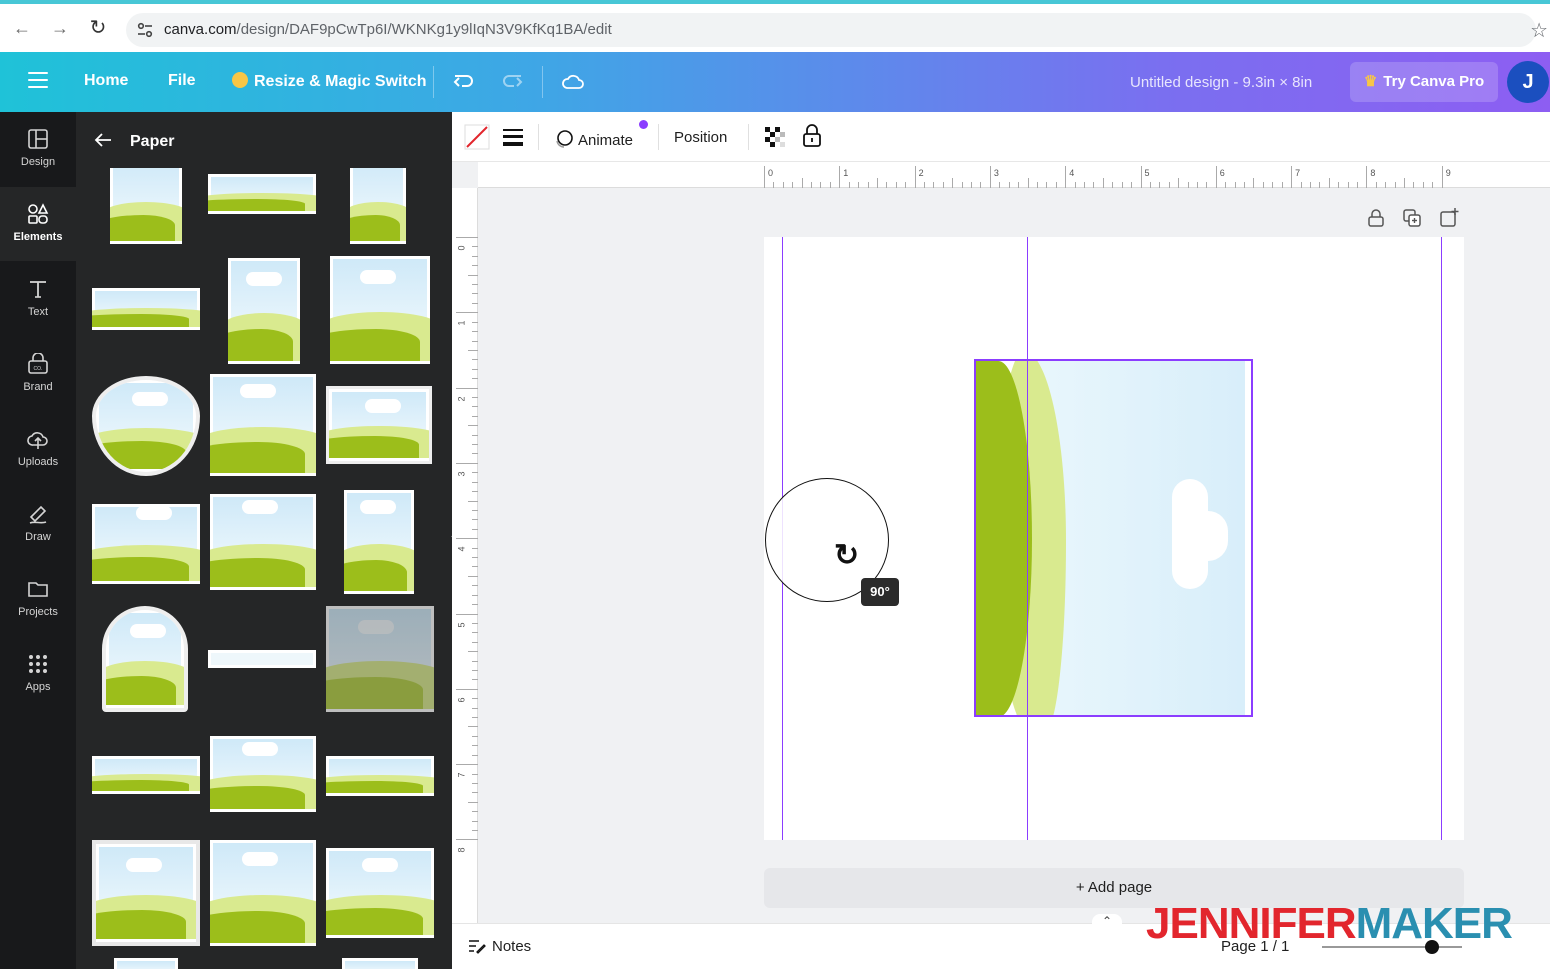 This screenshot has height=969, width=1550. I want to click on divider, so click(542, 82).